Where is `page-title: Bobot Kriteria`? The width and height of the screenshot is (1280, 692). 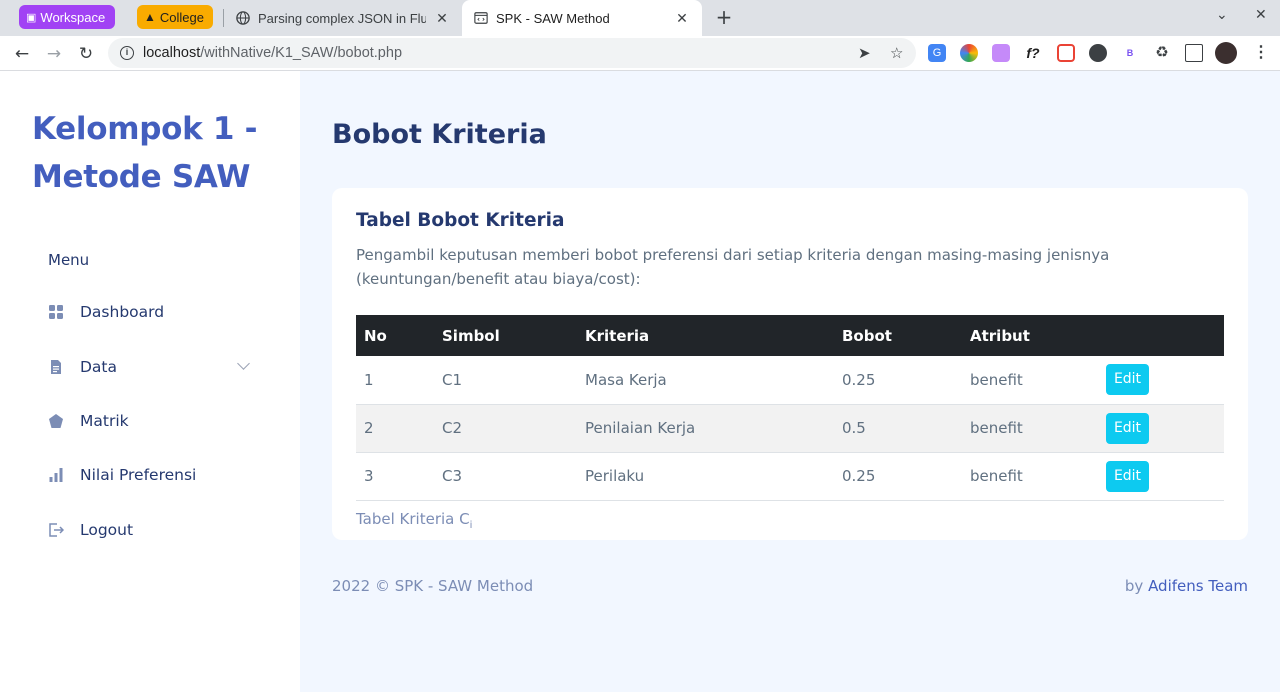 page-title: Bobot Kriteria is located at coordinates (439, 134).